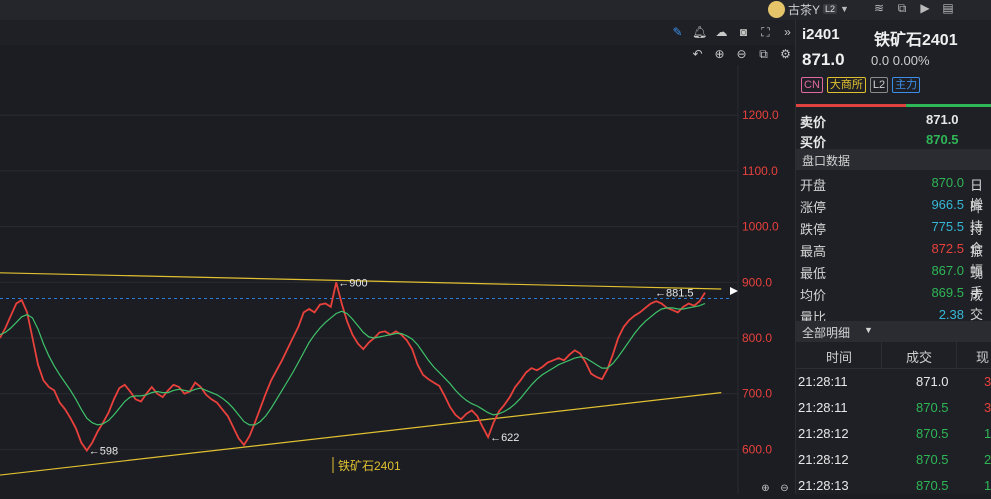  I want to click on contract-code: i2401, so click(821, 34).